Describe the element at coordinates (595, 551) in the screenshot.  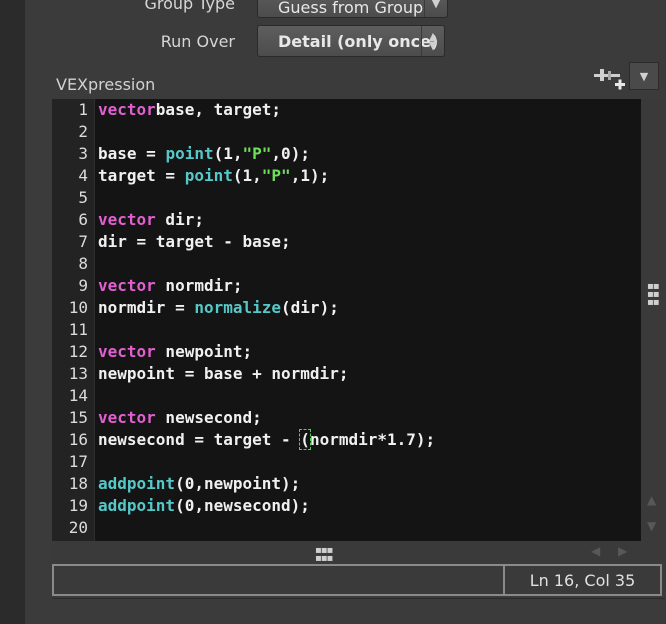
I see `scroll-left-icon: ◀` at that location.